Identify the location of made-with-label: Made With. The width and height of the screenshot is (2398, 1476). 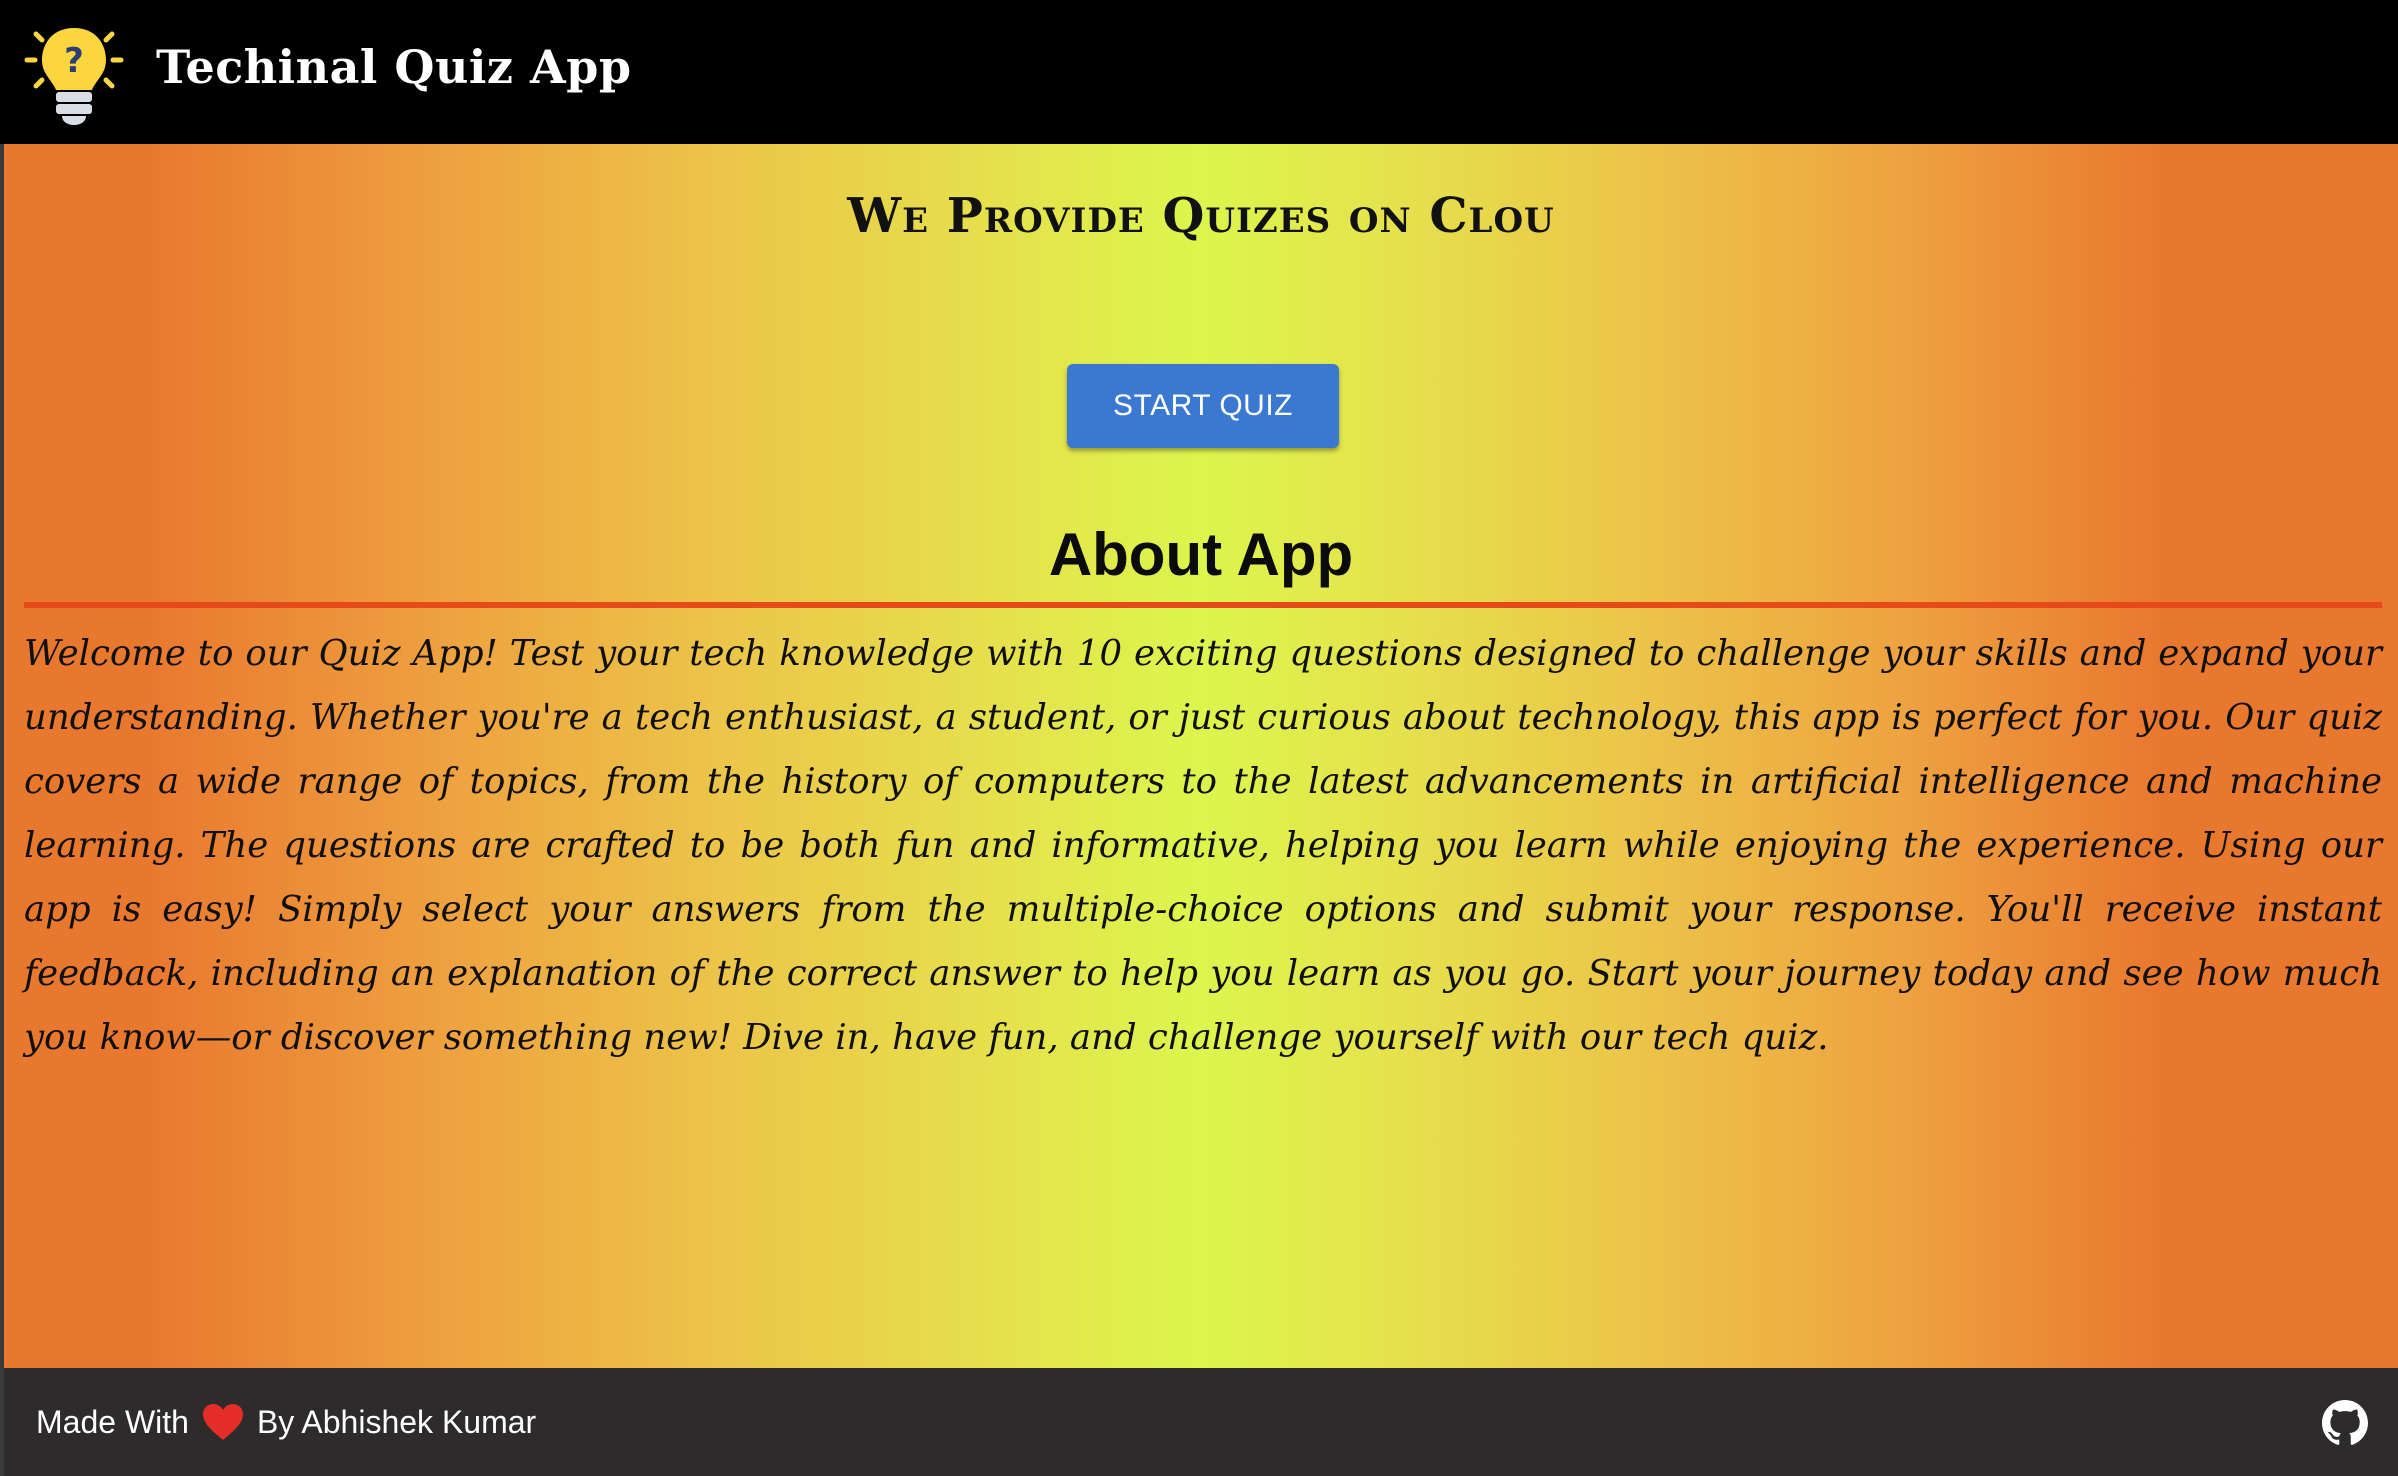
(112, 1421).